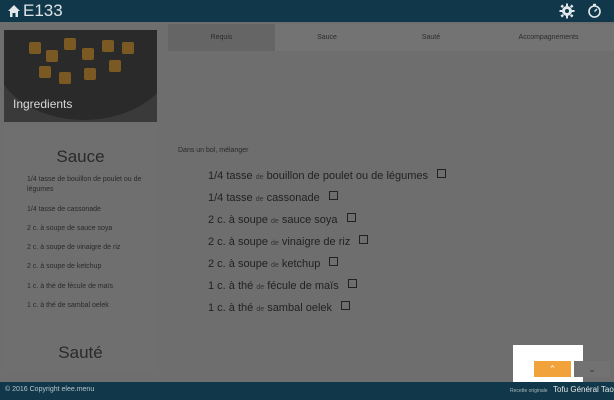 Image resolution: width=614 pixels, height=400 pixels. I want to click on tab-saute: Sauté, so click(431, 37).